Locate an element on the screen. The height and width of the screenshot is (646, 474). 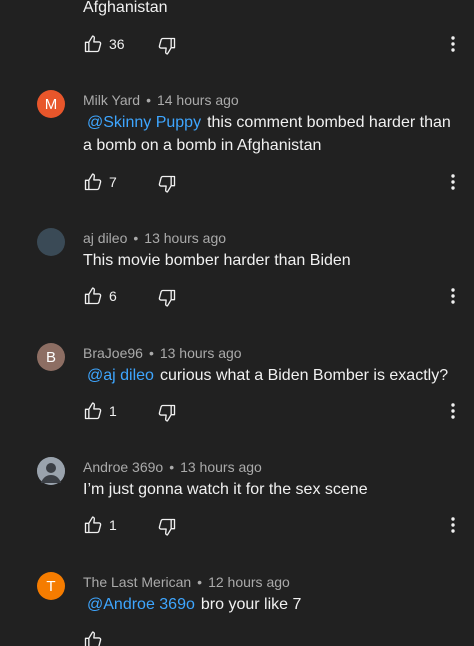
author-name: BraJoe96 is located at coordinates (113, 353).